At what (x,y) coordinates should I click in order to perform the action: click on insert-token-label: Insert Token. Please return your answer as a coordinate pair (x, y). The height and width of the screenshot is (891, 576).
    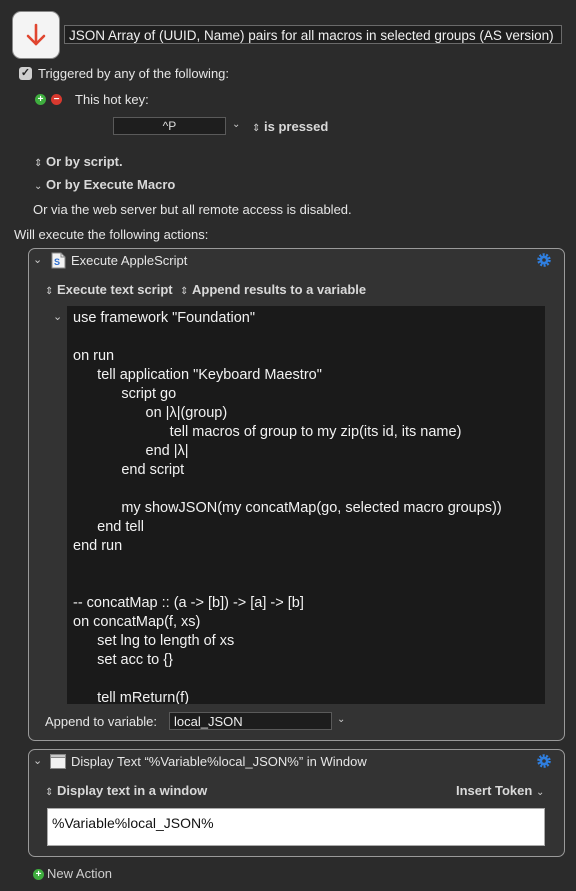
    Looking at the image, I should click on (494, 790).